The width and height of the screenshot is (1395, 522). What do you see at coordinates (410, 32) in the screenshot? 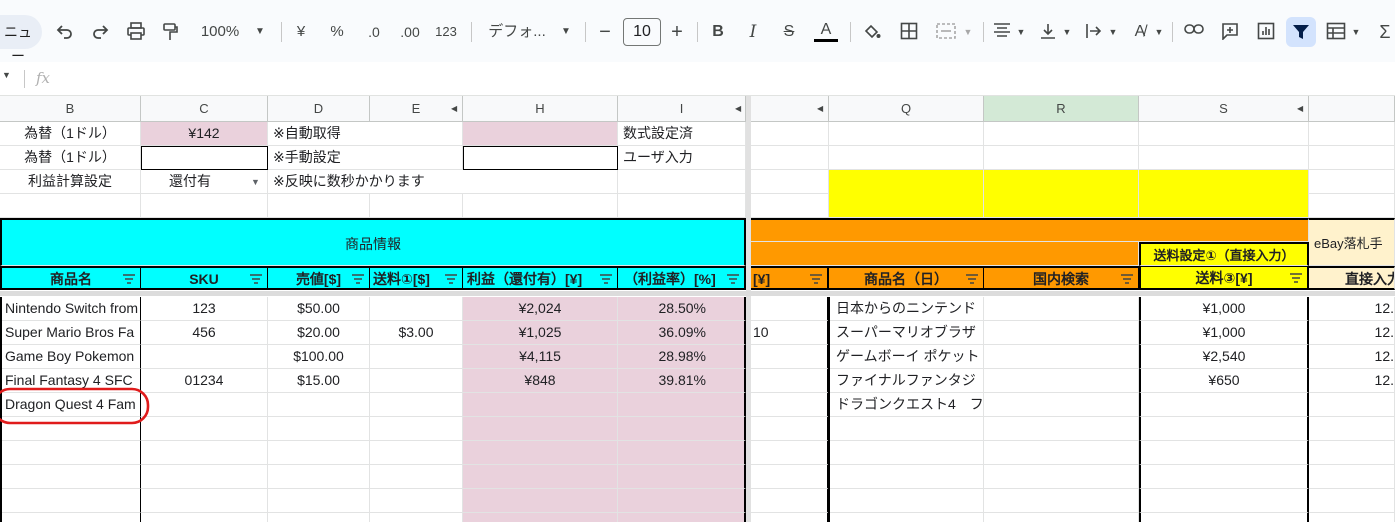
I see `increase-decimal-button: .00` at bounding box center [410, 32].